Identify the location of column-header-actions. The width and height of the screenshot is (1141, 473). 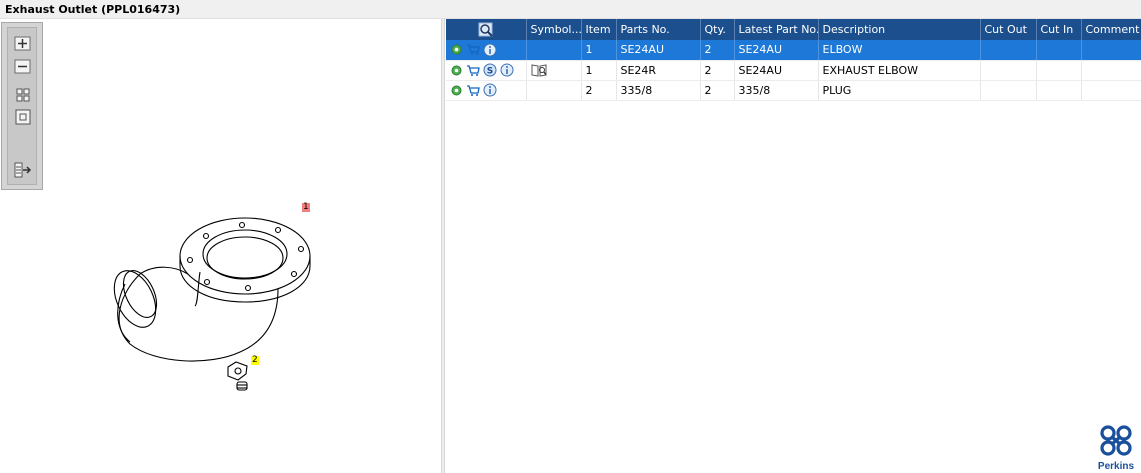
(486, 29).